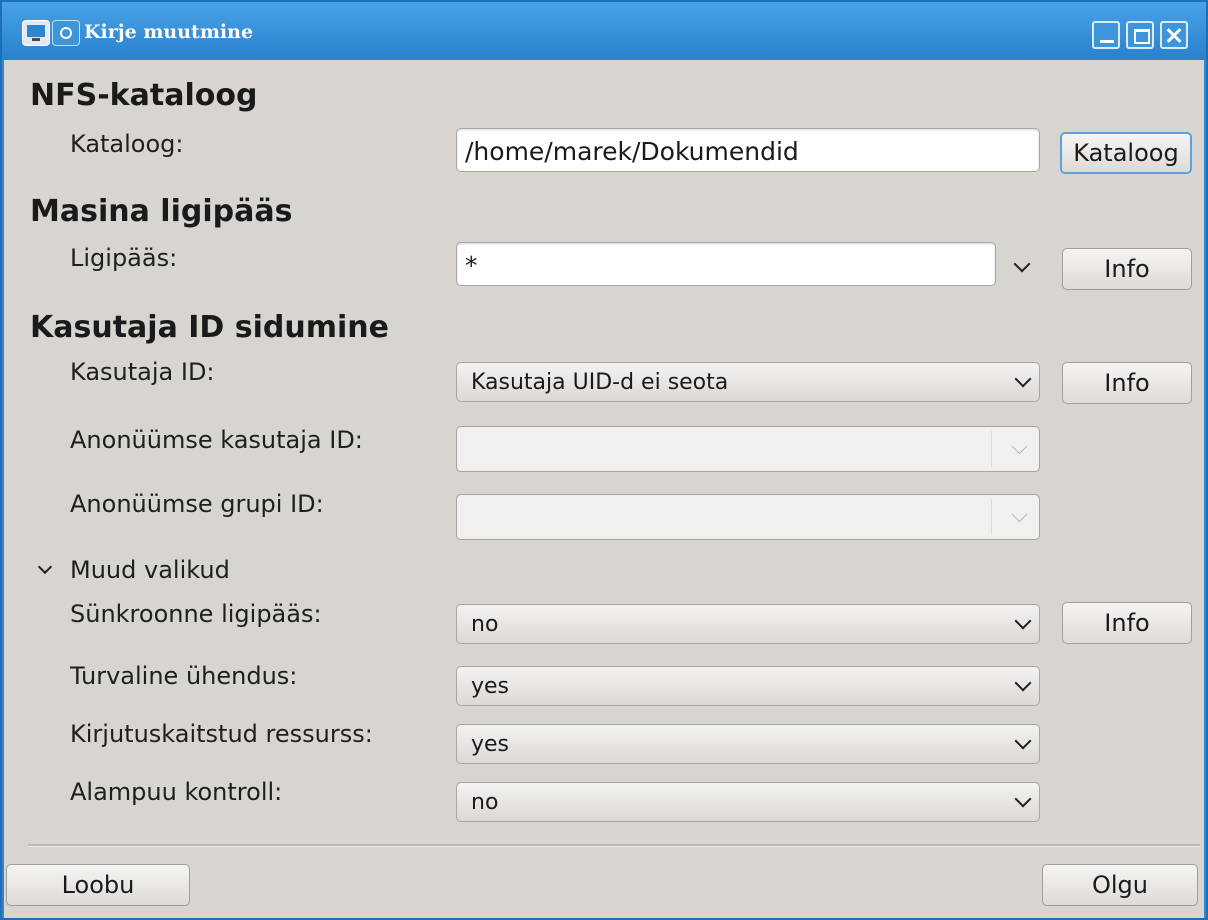 This screenshot has height=920, width=1208. Describe the element at coordinates (748, 449) in the screenshot. I see `anon-uid-select` at that location.